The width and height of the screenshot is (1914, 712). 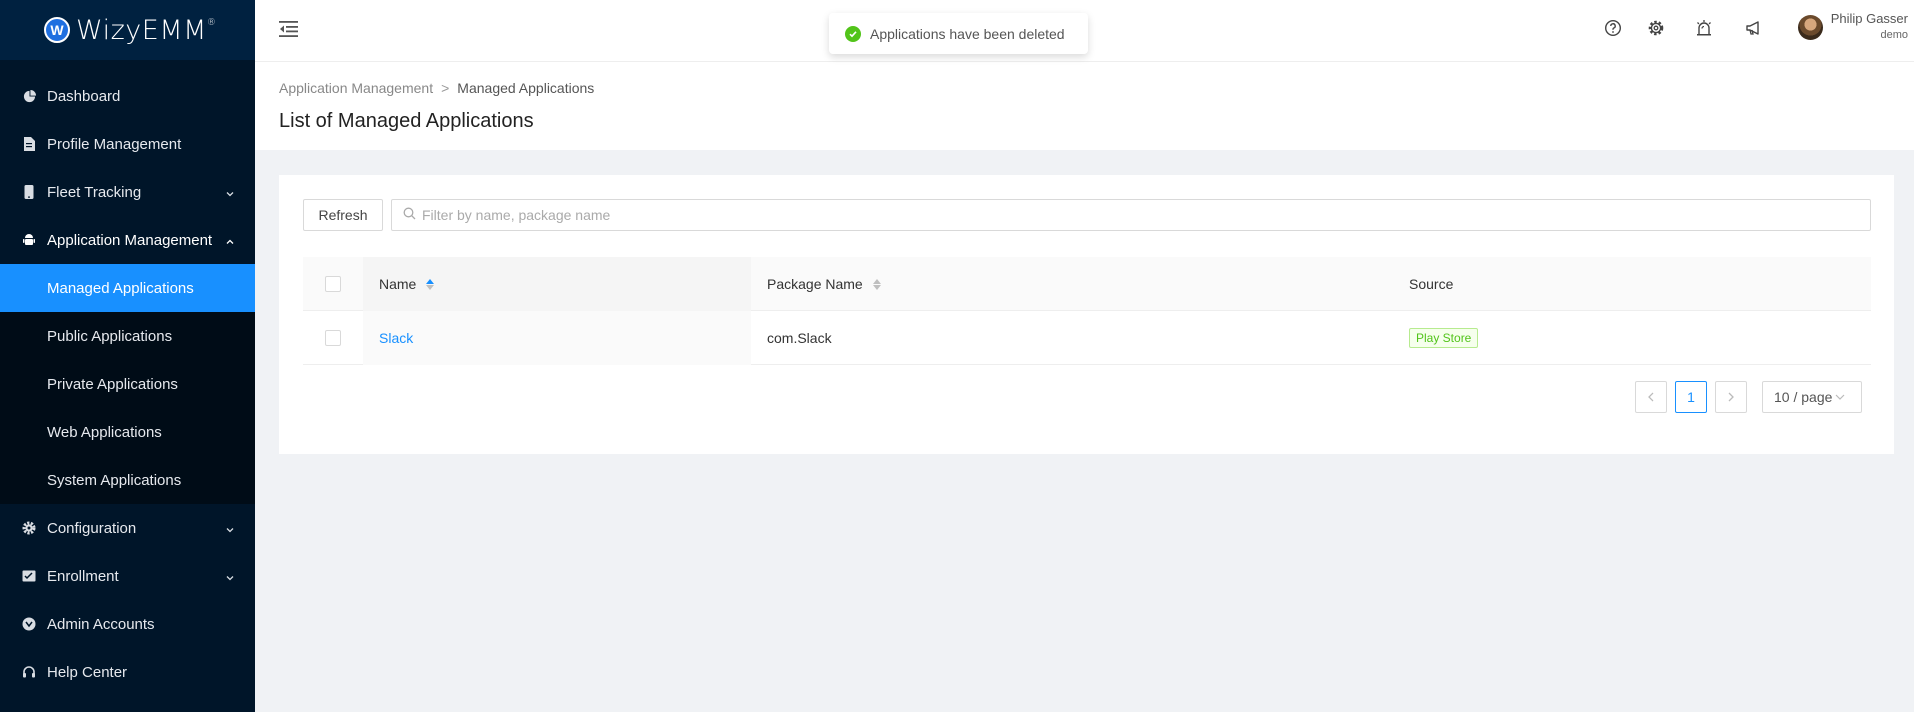 What do you see at coordinates (101, 624) in the screenshot?
I see `sidebar-item-label: Admin Accounts` at bounding box center [101, 624].